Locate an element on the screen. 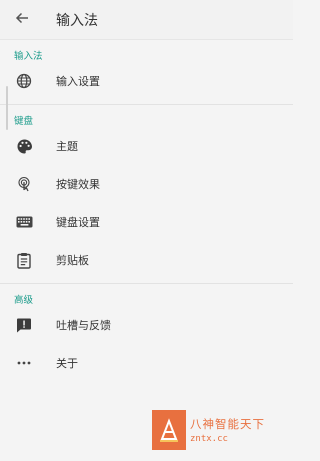  menu-item-label: 键盘设置 is located at coordinates (78, 222).